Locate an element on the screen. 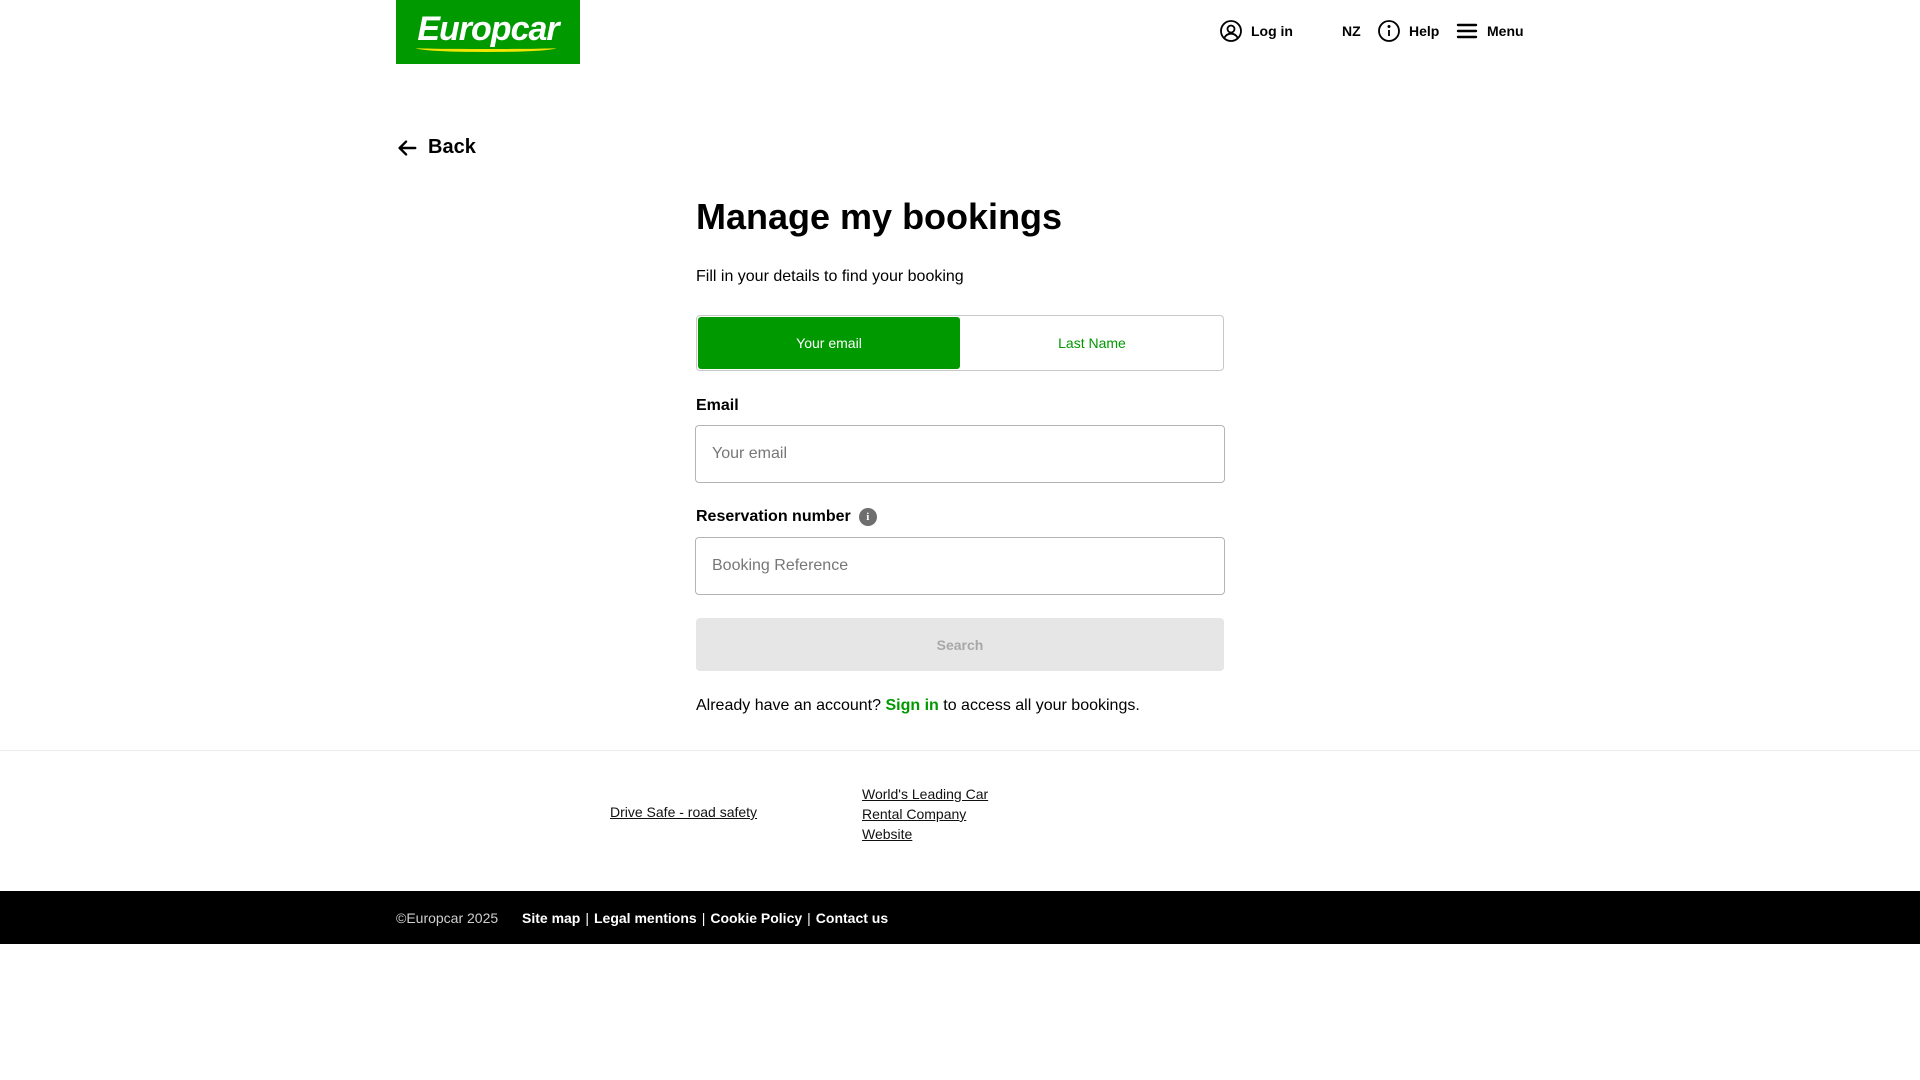 The image size is (1920, 1080). reservation-number-field is located at coordinates (960, 566).